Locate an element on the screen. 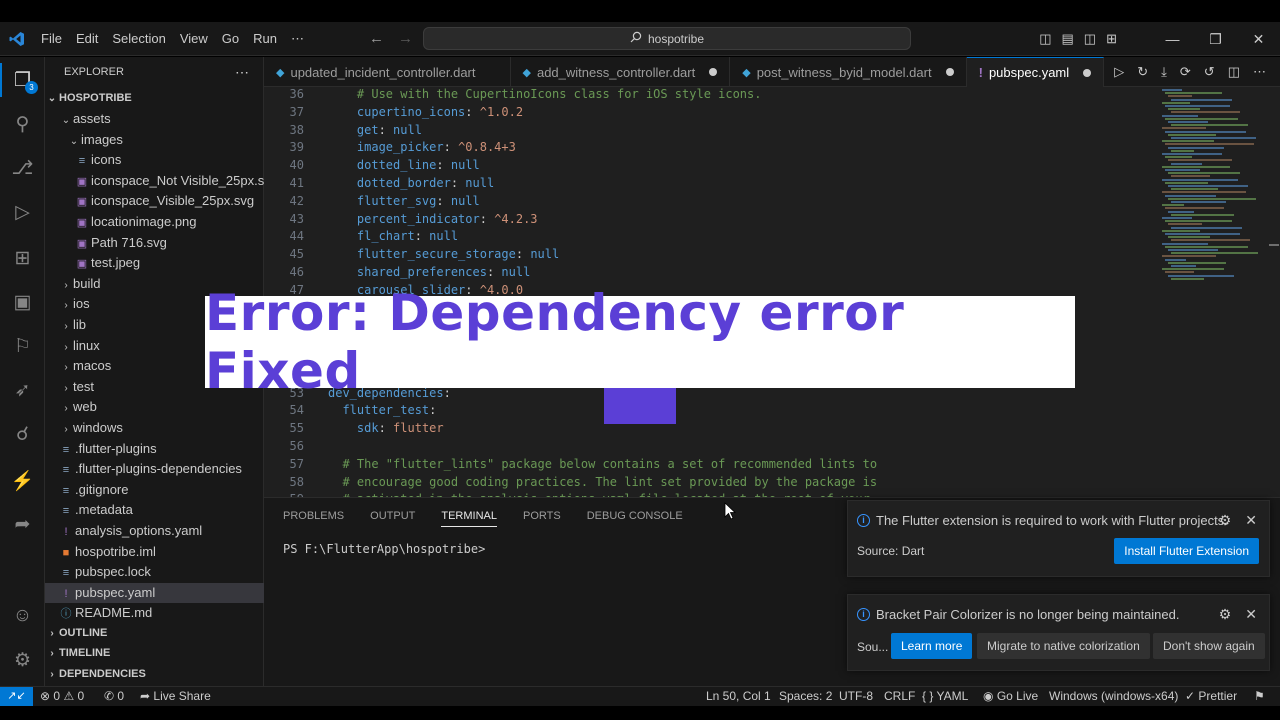 This screenshot has height=720, width=1280. explorer-file: ■ hospotribe.iml is located at coordinates (154, 552).